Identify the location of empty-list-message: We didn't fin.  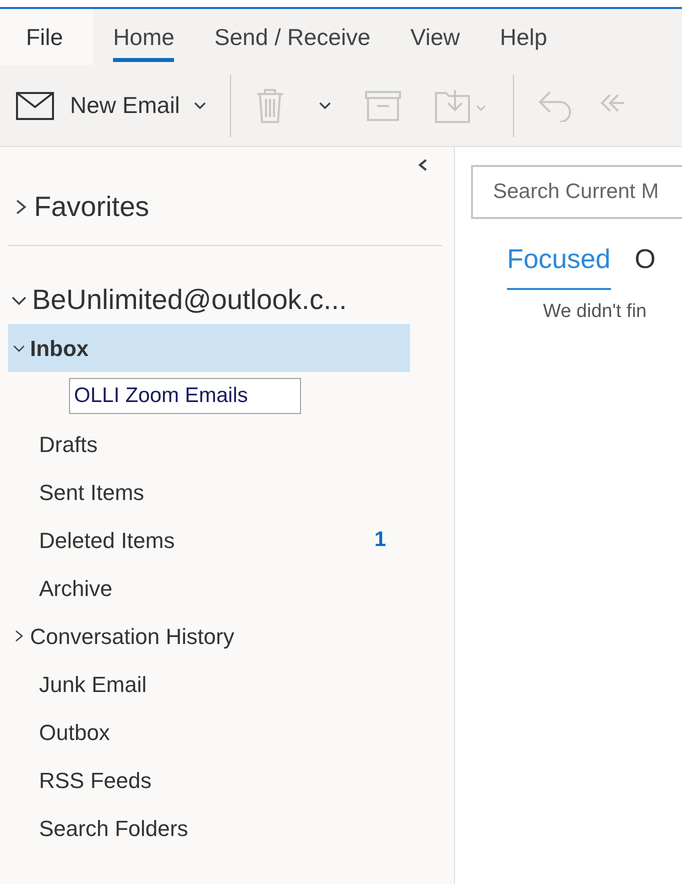
(595, 312).